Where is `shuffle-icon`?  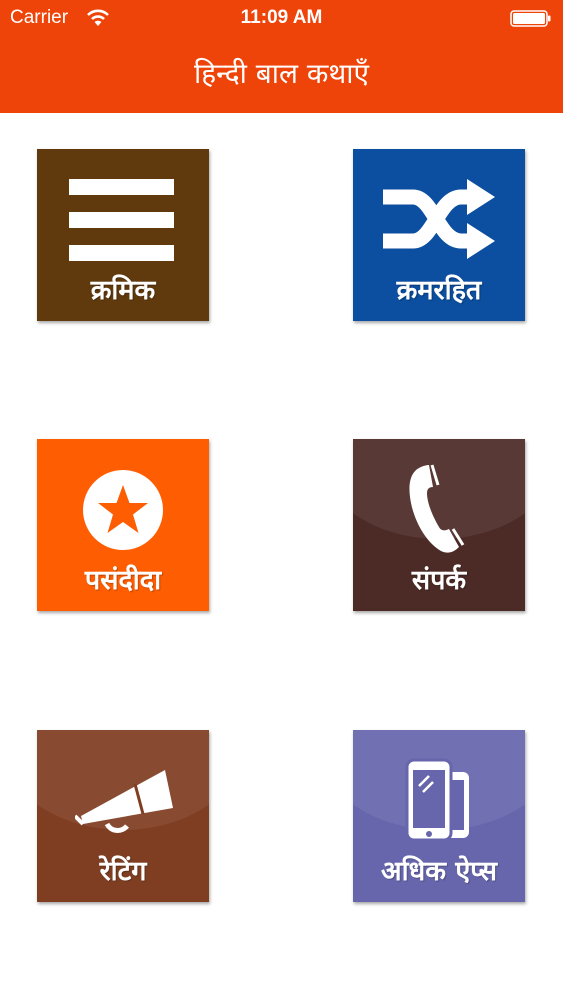 shuffle-icon is located at coordinates (439, 219).